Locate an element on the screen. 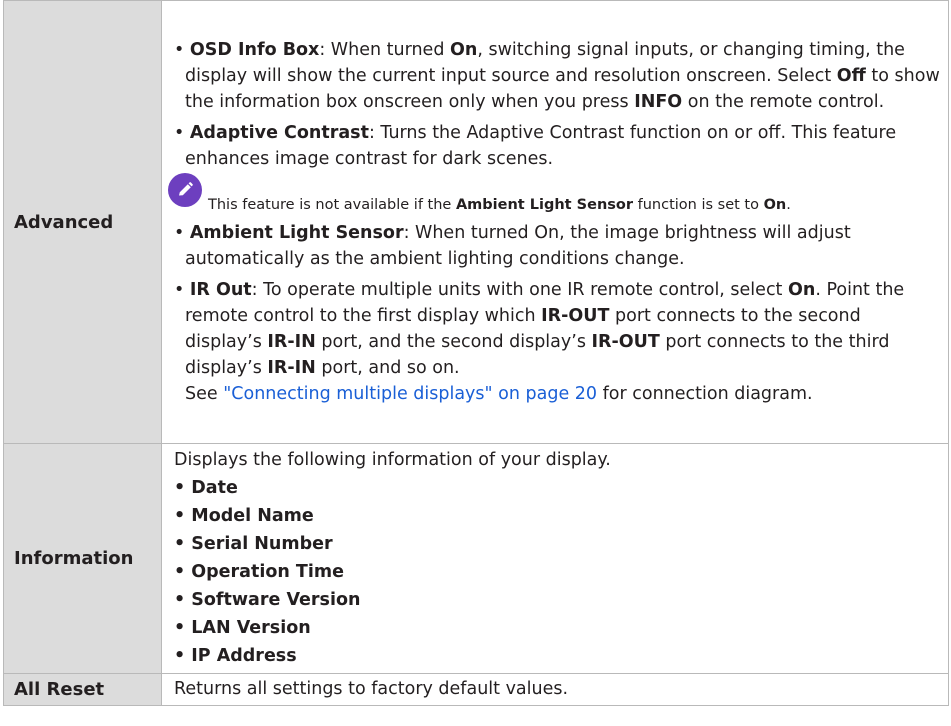  note-text-3: . is located at coordinates (788, 204).